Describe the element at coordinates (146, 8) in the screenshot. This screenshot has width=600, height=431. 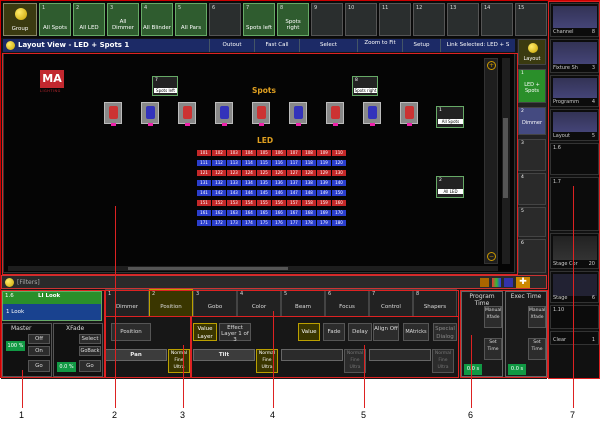
I see `group-number: 4` at that location.